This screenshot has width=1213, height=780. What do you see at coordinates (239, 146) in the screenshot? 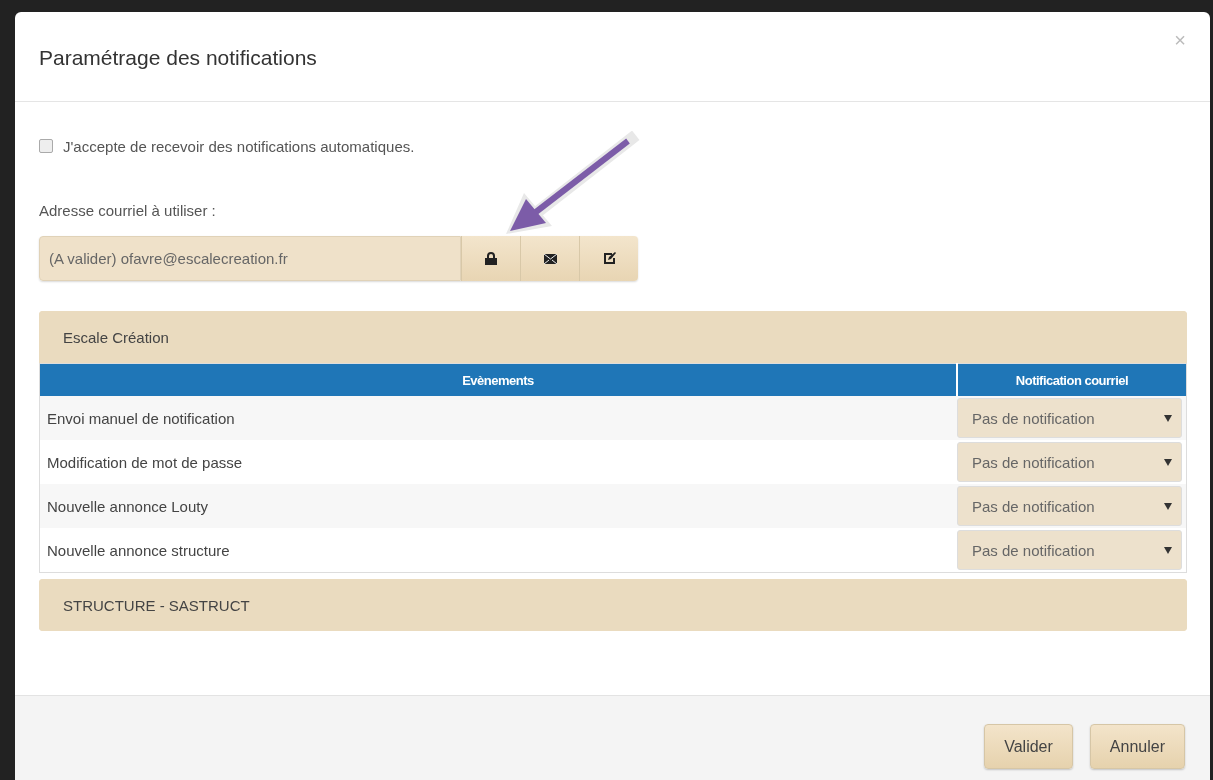
I see `checkbox-label: J'accepte de recevoir des notifications automatiques.` at bounding box center [239, 146].